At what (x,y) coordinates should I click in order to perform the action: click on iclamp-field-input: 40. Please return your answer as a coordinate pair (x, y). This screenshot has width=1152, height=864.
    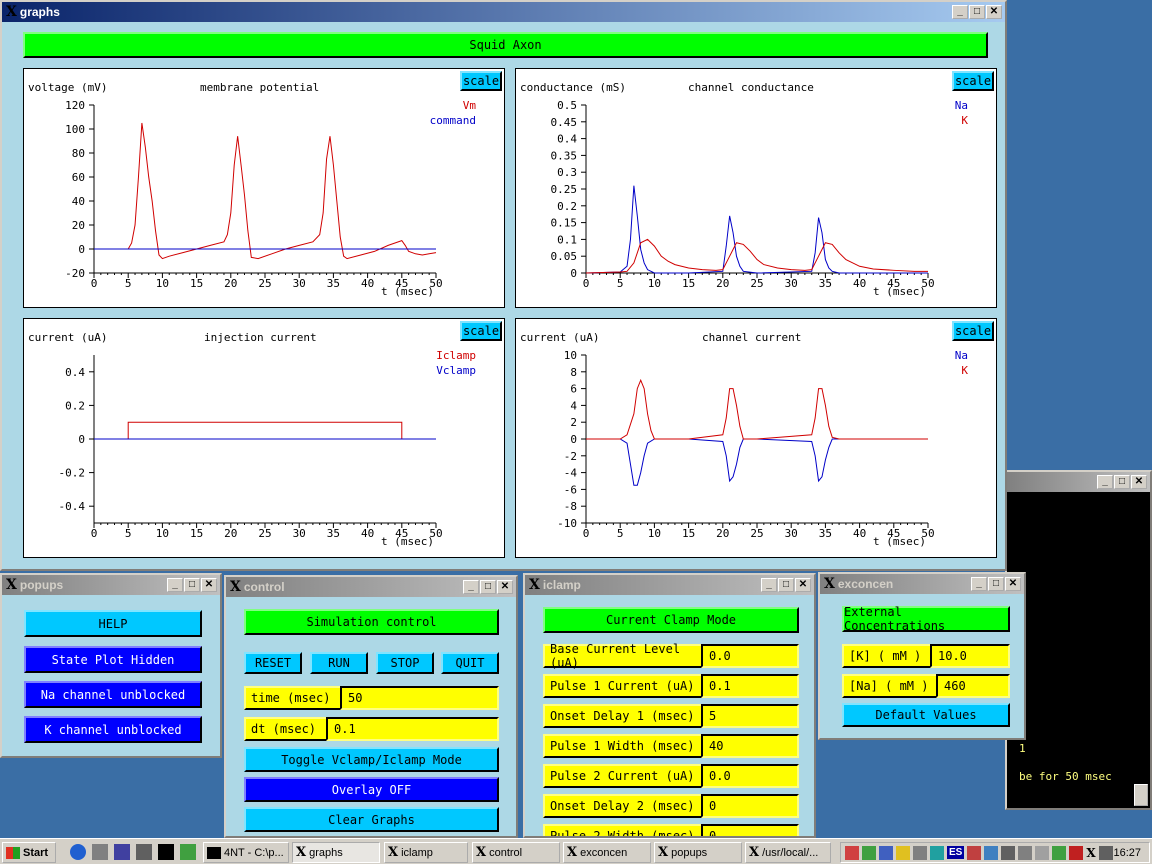
    Looking at the image, I should click on (750, 746).